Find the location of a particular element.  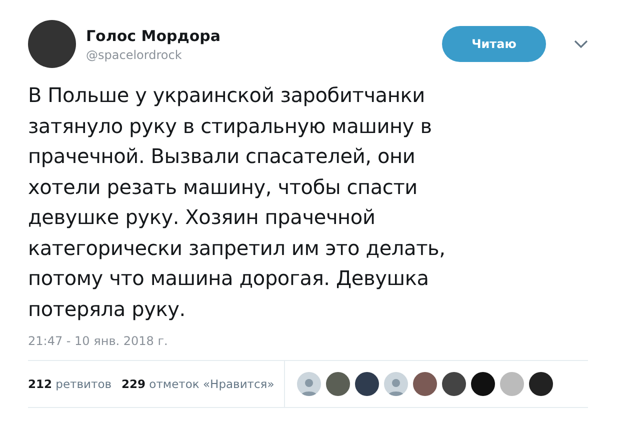

chevron-down-icon is located at coordinates (581, 44).